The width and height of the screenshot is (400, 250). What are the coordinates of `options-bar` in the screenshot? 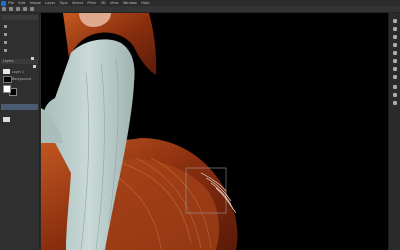 It's located at (200, 9).